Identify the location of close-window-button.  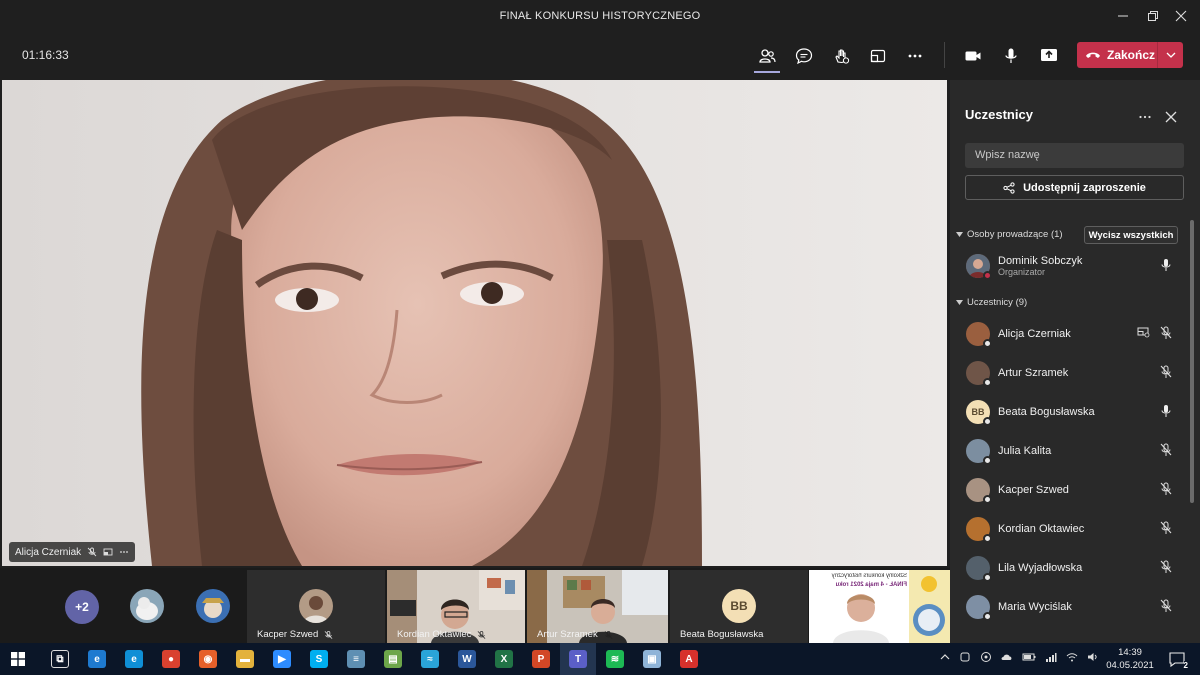
(1179, 16).